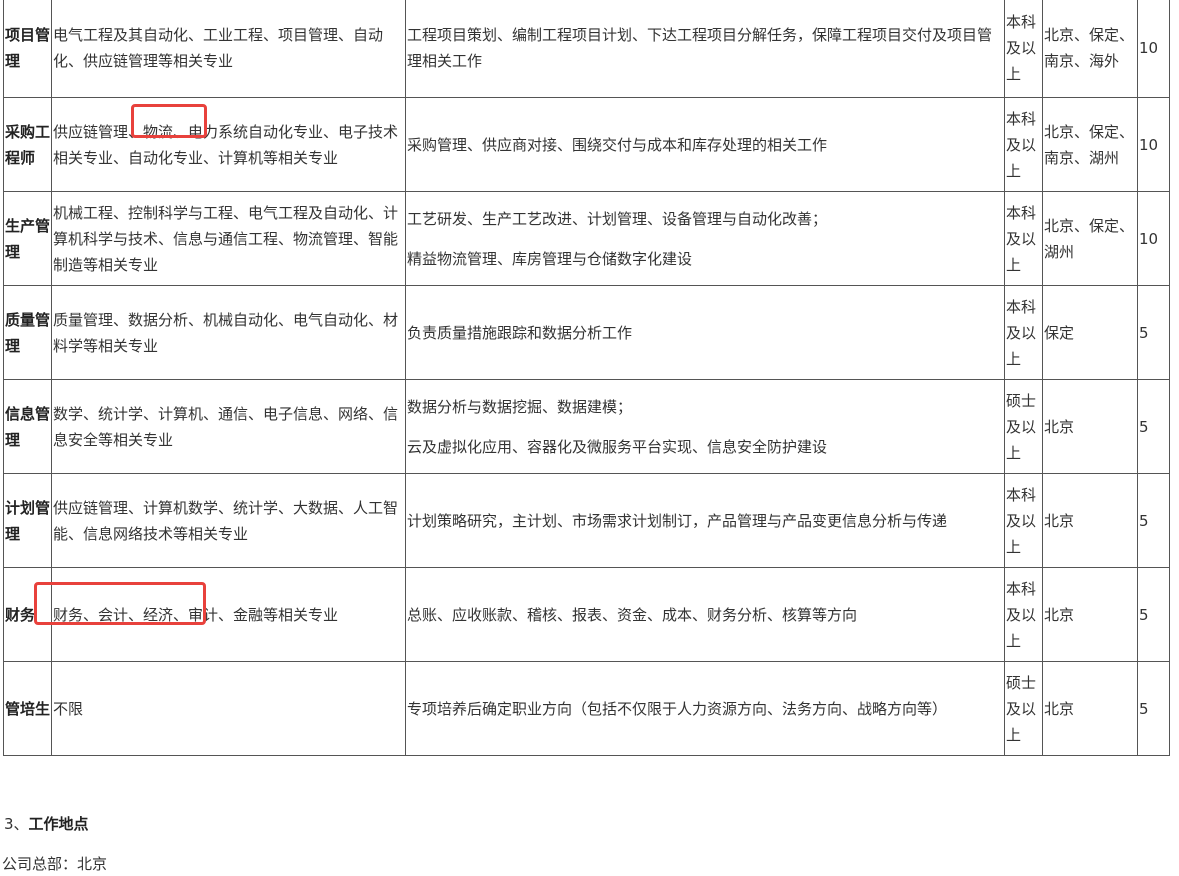  Describe the element at coordinates (228, 614) in the screenshot. I see `position-majors: 财务、会计、经济、审计、金融等相关专业` at that location.